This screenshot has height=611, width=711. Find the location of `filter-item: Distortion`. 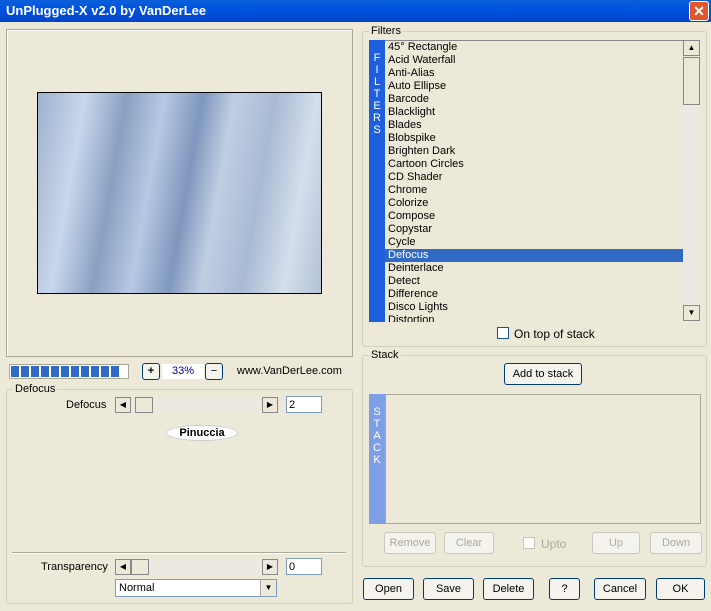

filter-item: Distortion is located at coordinates (534, 318).